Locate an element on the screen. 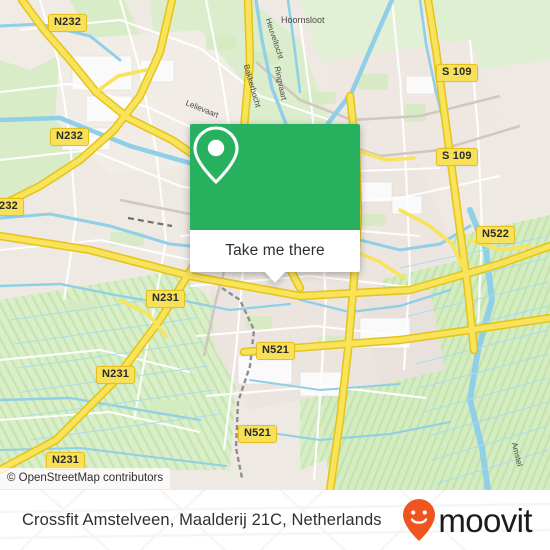  place-popup-card: Take me there is located at coordinates (275, 203).